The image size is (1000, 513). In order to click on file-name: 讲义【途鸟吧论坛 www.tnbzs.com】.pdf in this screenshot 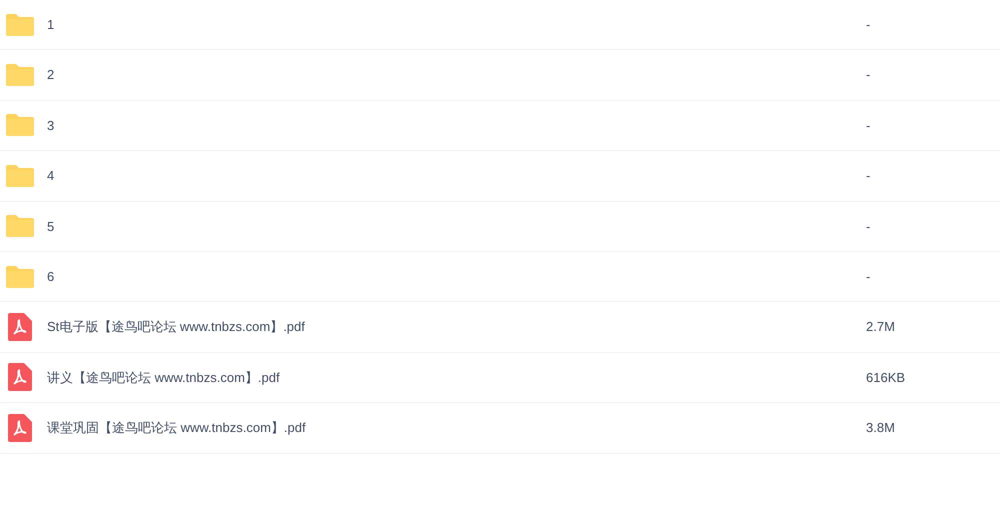, I will do `click(456, 378)`.